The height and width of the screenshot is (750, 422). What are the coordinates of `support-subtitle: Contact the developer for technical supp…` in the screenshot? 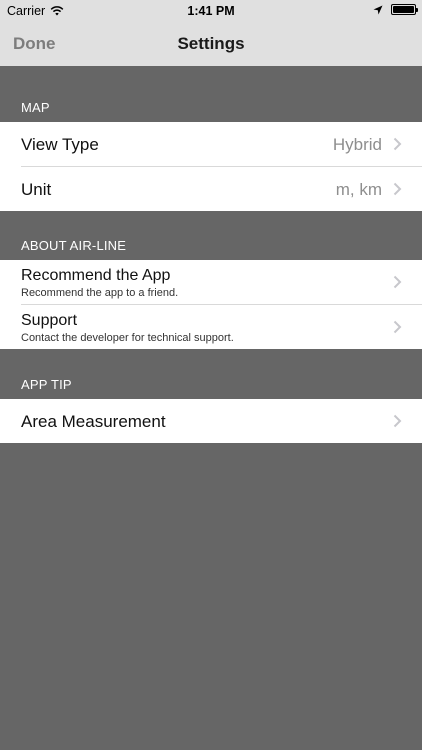 It's located at (127, 338).